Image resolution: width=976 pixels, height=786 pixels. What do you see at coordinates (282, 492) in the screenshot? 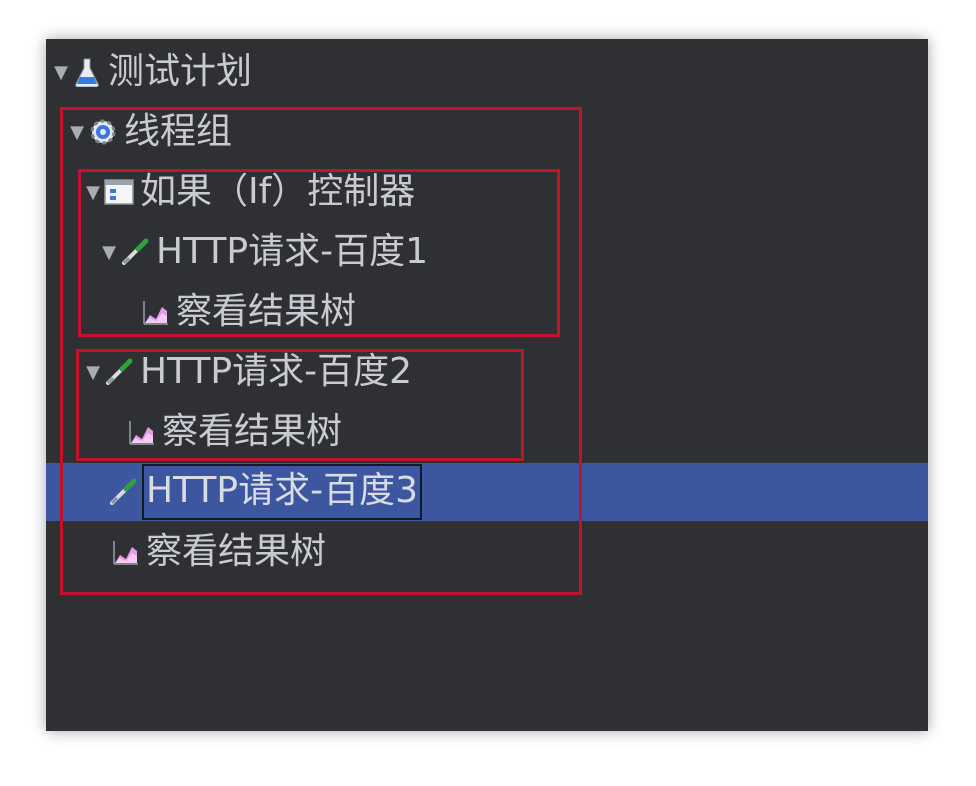
I see `tree-node-label: HTTP请求-百度3` at bounding box center [282, 492].